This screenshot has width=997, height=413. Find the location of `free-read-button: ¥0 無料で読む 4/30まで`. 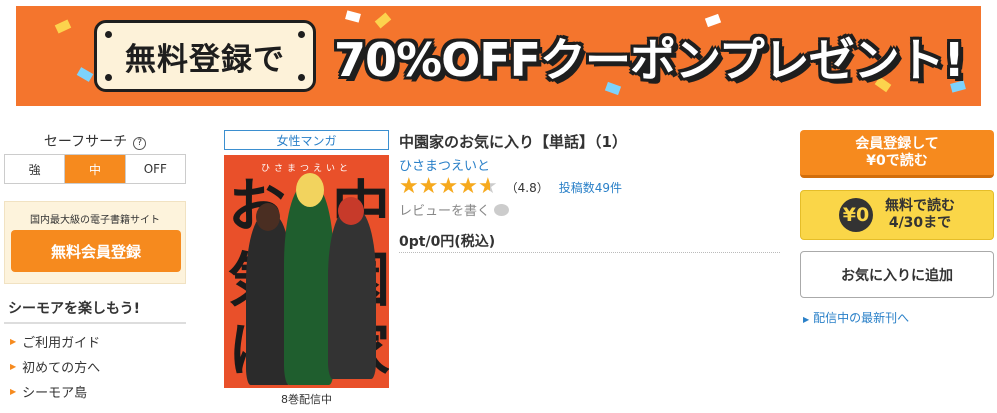

free-read-button: ¥0 無料で読む 4/30まで is located at coordinates (897, 215).